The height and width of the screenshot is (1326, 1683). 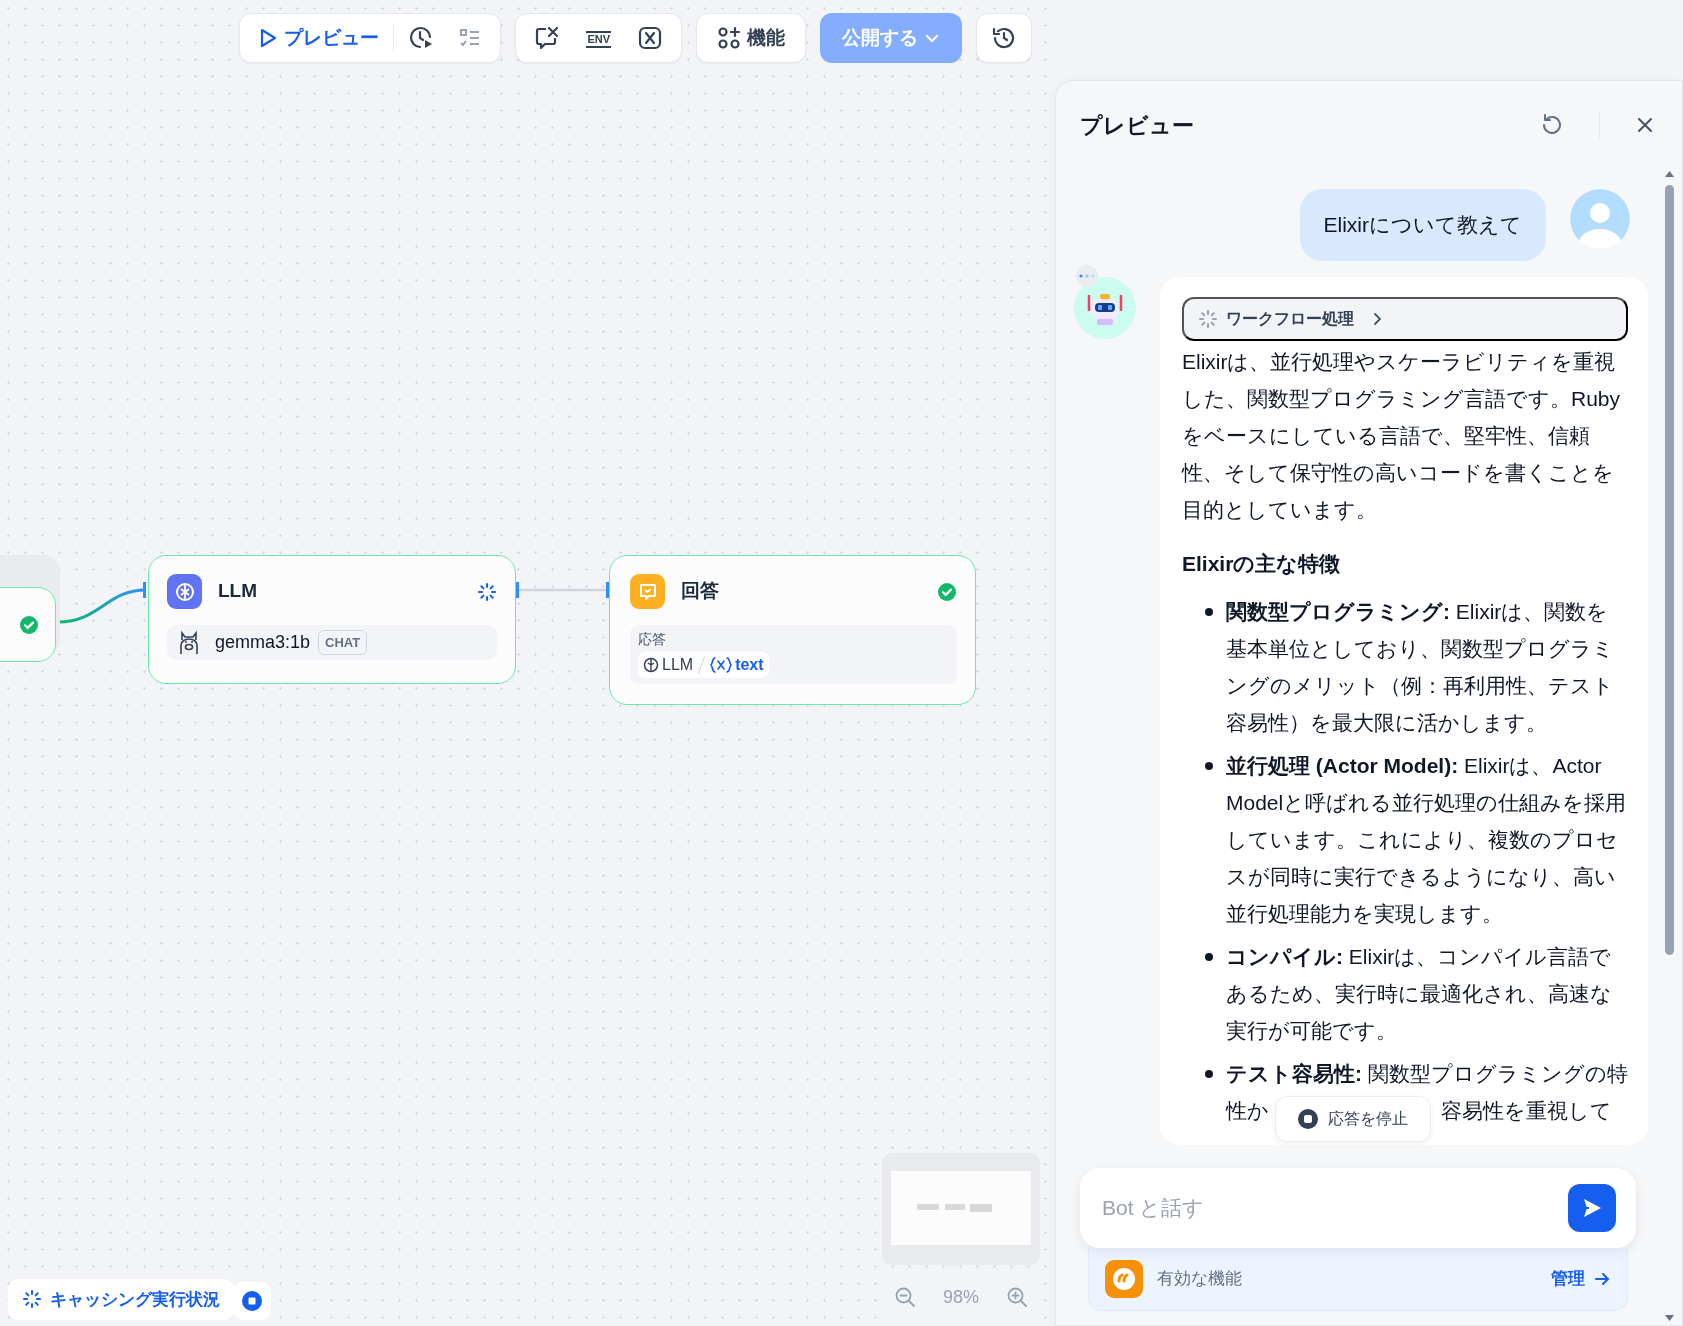 What do you see at coordinates (1124, 1279) in the screenshot?
I see `quote-icon` at bounding box center [1124, 1279].